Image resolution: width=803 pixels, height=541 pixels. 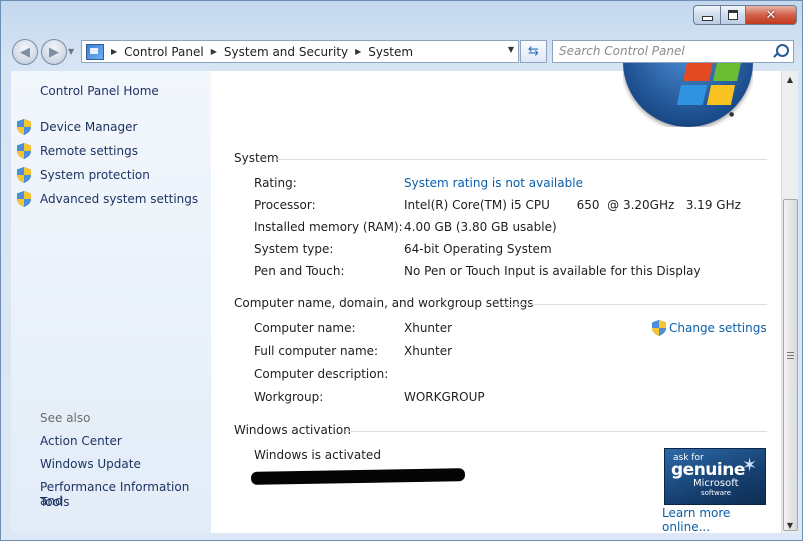 What do you see at coordinates (286, 52) in the screenshot?
I see `breadcrumb-system-and-security: System and Security` at bounding box center [286, 52].